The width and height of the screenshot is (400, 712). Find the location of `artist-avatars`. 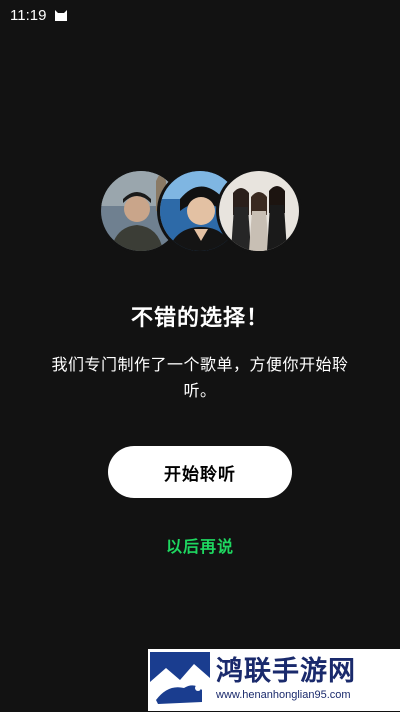

artist-avatars is located at coordinates (201, 211).